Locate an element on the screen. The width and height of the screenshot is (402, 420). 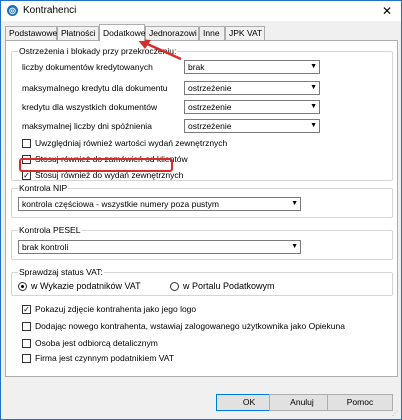
checkbox-label: Osoba jest odbiorcą detalicznym is located at coordinates (96, 343).